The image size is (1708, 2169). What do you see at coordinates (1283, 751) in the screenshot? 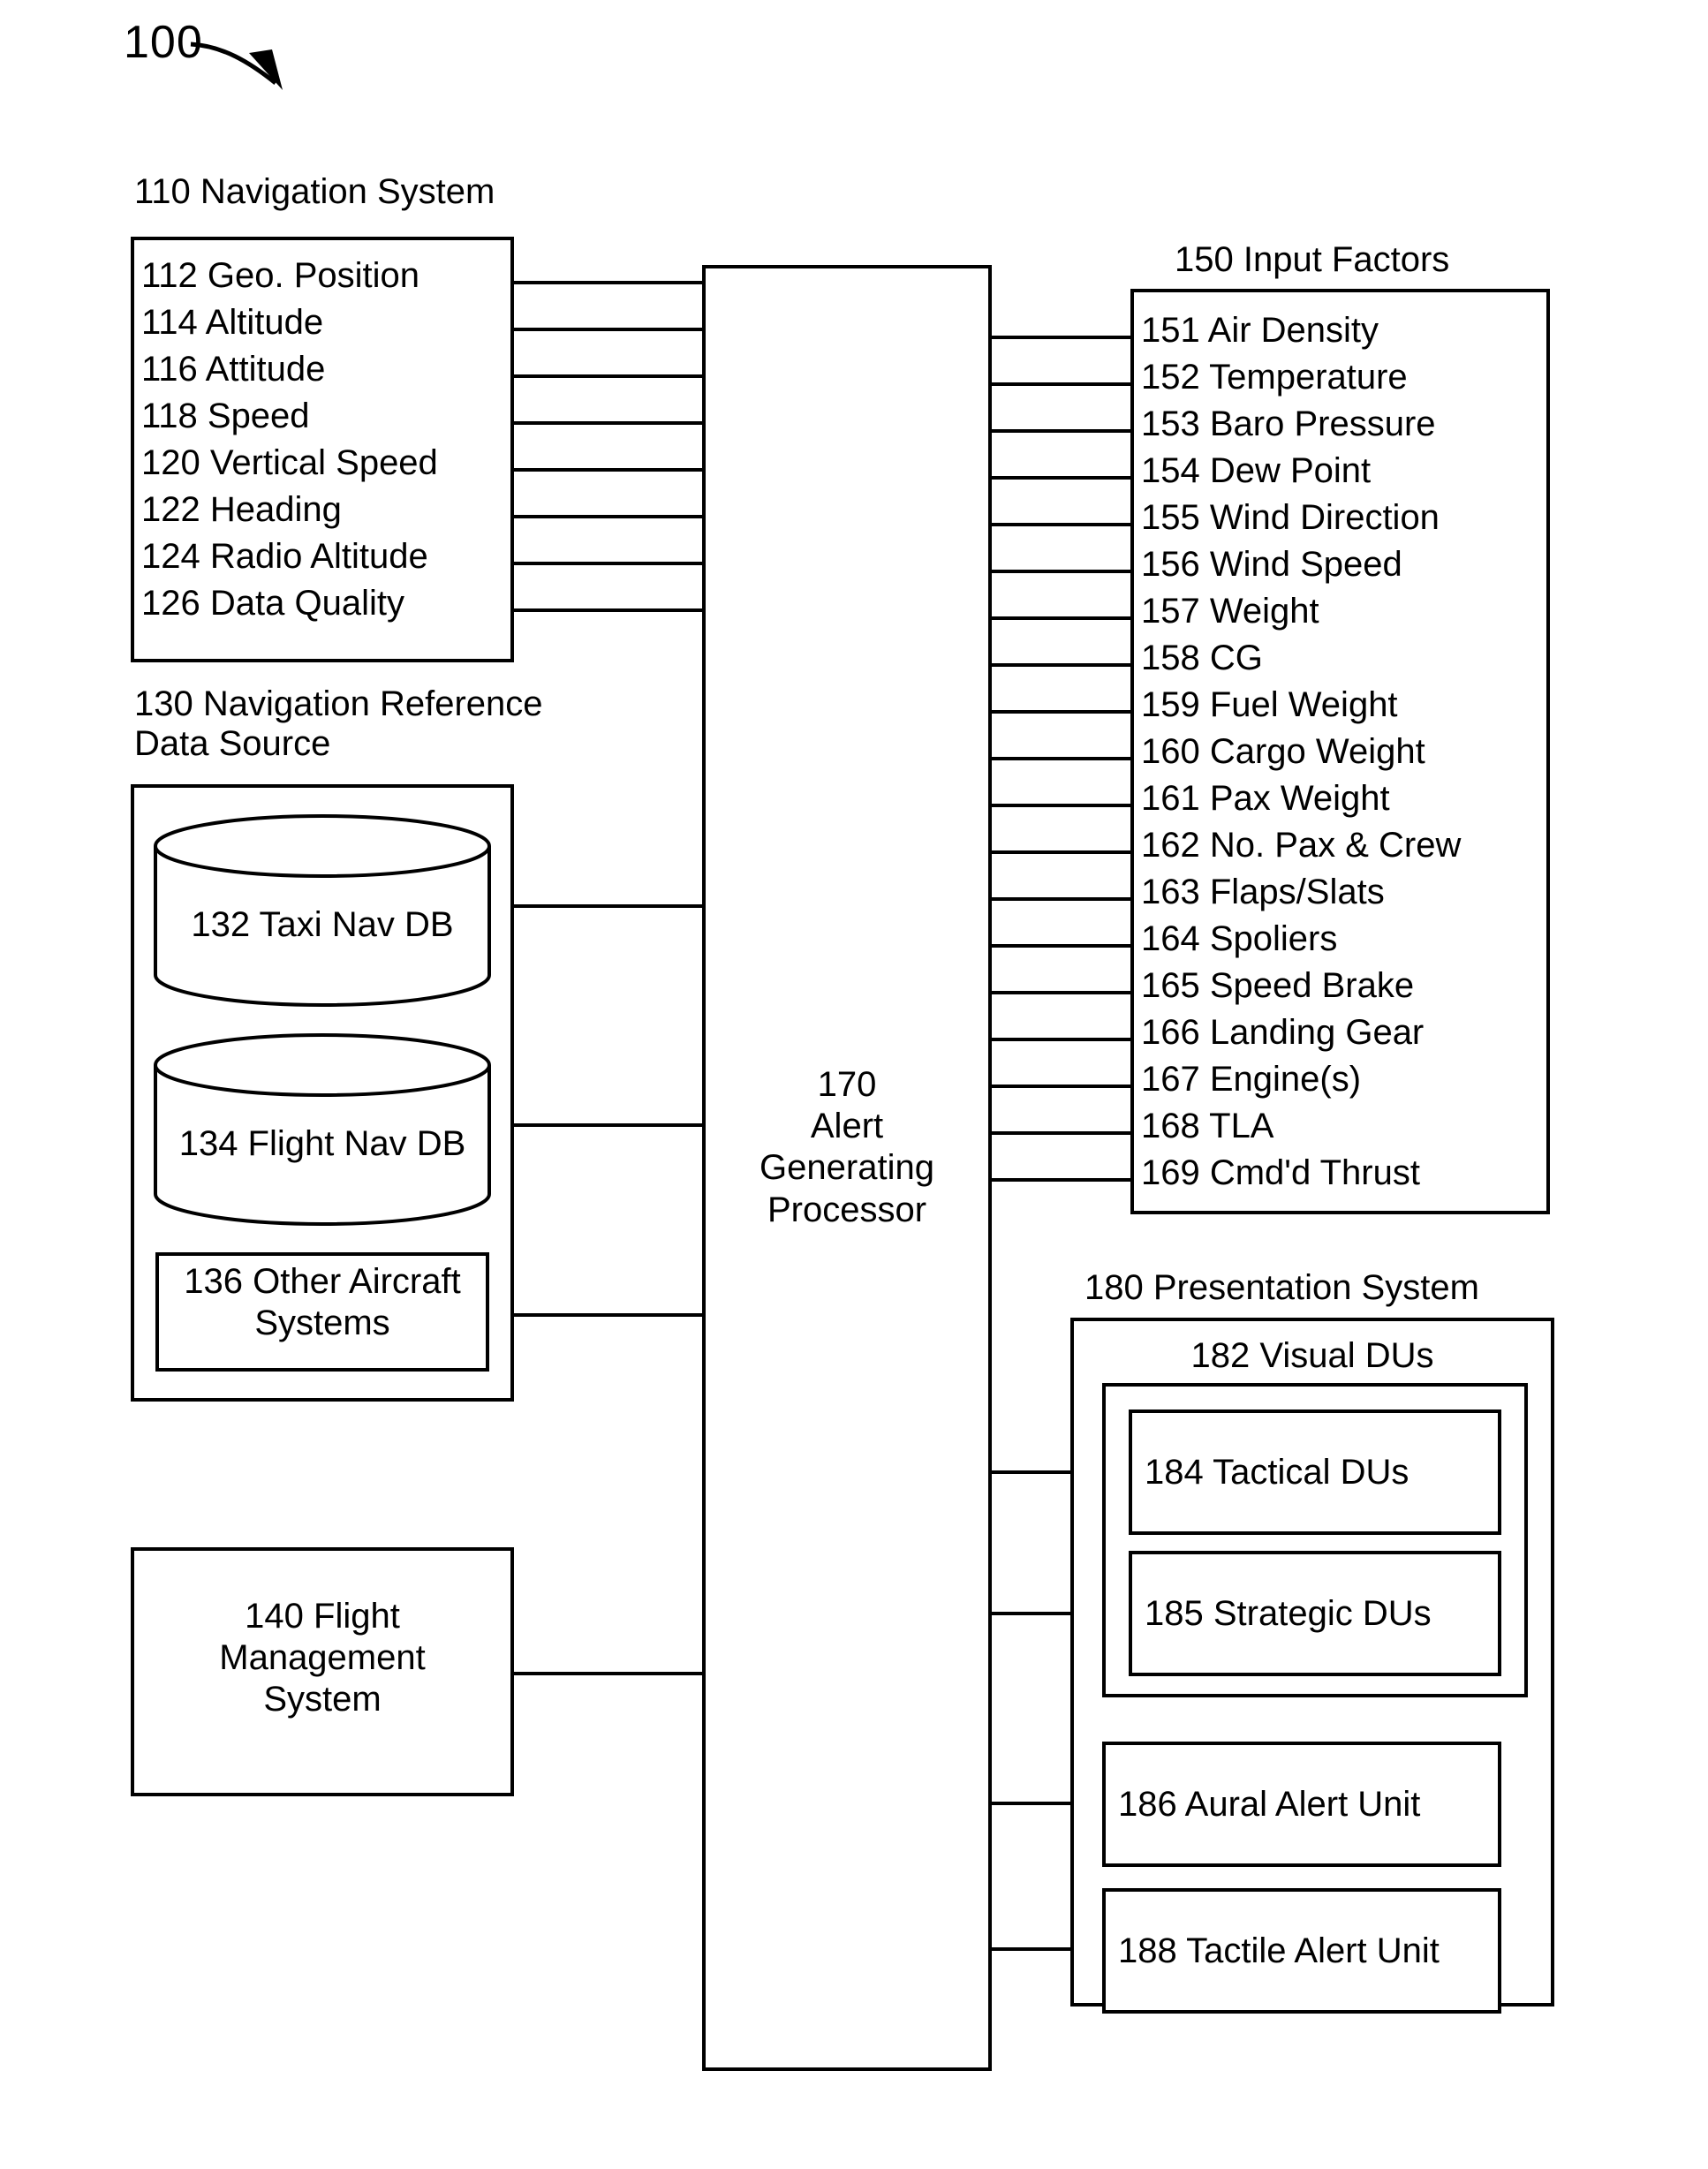
I see `input-factor-cargo-weight: 160 Cargo Weight` at bounding box center [1283, 751].